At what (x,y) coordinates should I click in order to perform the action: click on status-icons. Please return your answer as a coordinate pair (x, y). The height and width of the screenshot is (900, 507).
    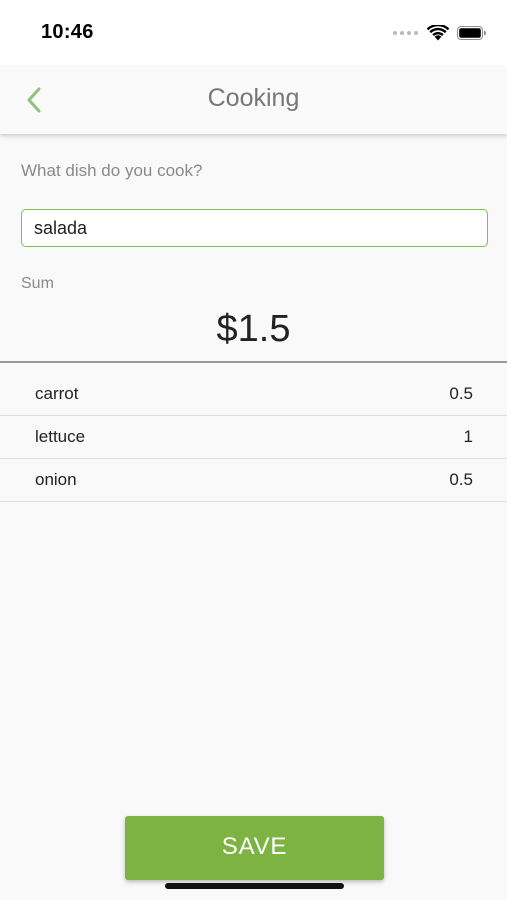
    Looking at the image, I should click on (440, 33).